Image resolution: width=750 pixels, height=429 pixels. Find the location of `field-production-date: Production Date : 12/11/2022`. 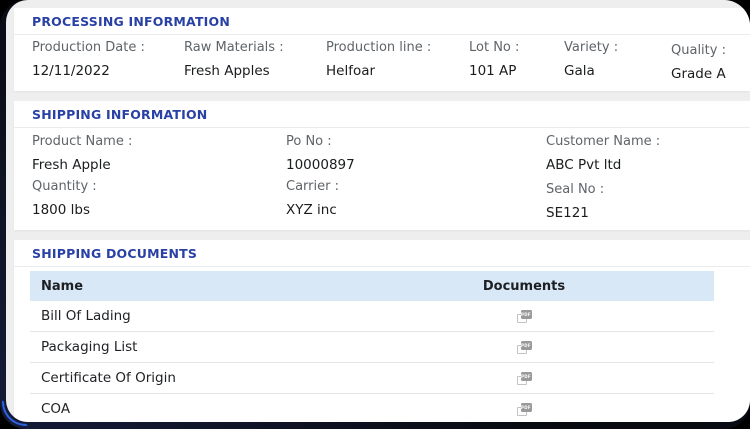

field-production-date: Production Date : 12/11/2022 is located at coordinates (108, 61).